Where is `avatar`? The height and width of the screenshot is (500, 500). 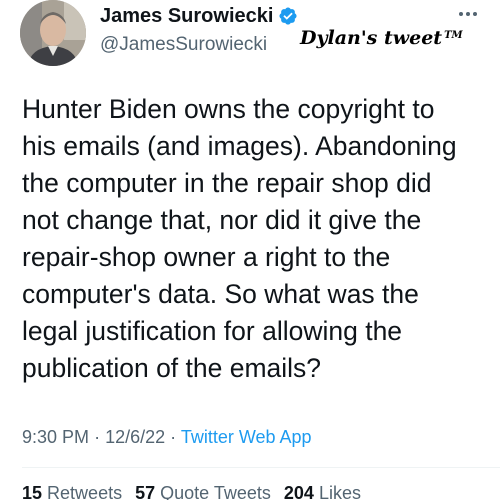 avatar is located at coordinates (53, 33).